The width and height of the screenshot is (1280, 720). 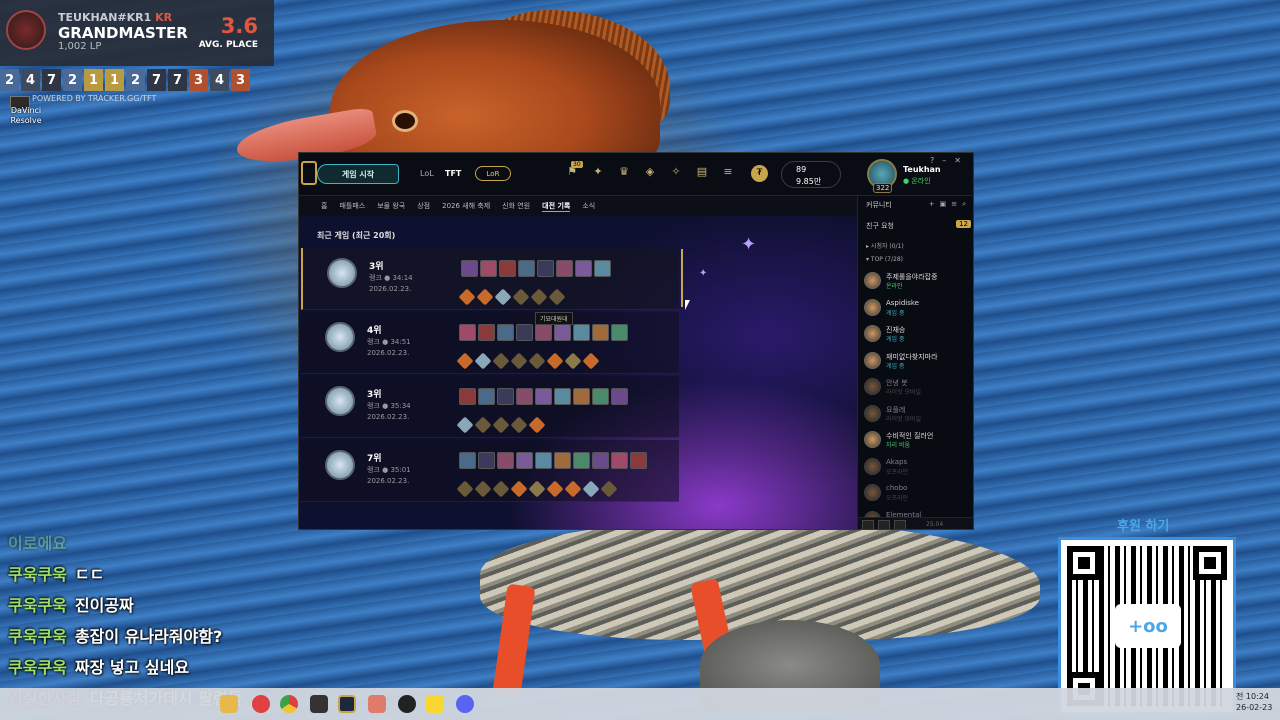 What do you see at coordinates (466, 206) in the screenshot?
I see `subnav-item: 2026 새해 축제` at bounding box center [466, 206].